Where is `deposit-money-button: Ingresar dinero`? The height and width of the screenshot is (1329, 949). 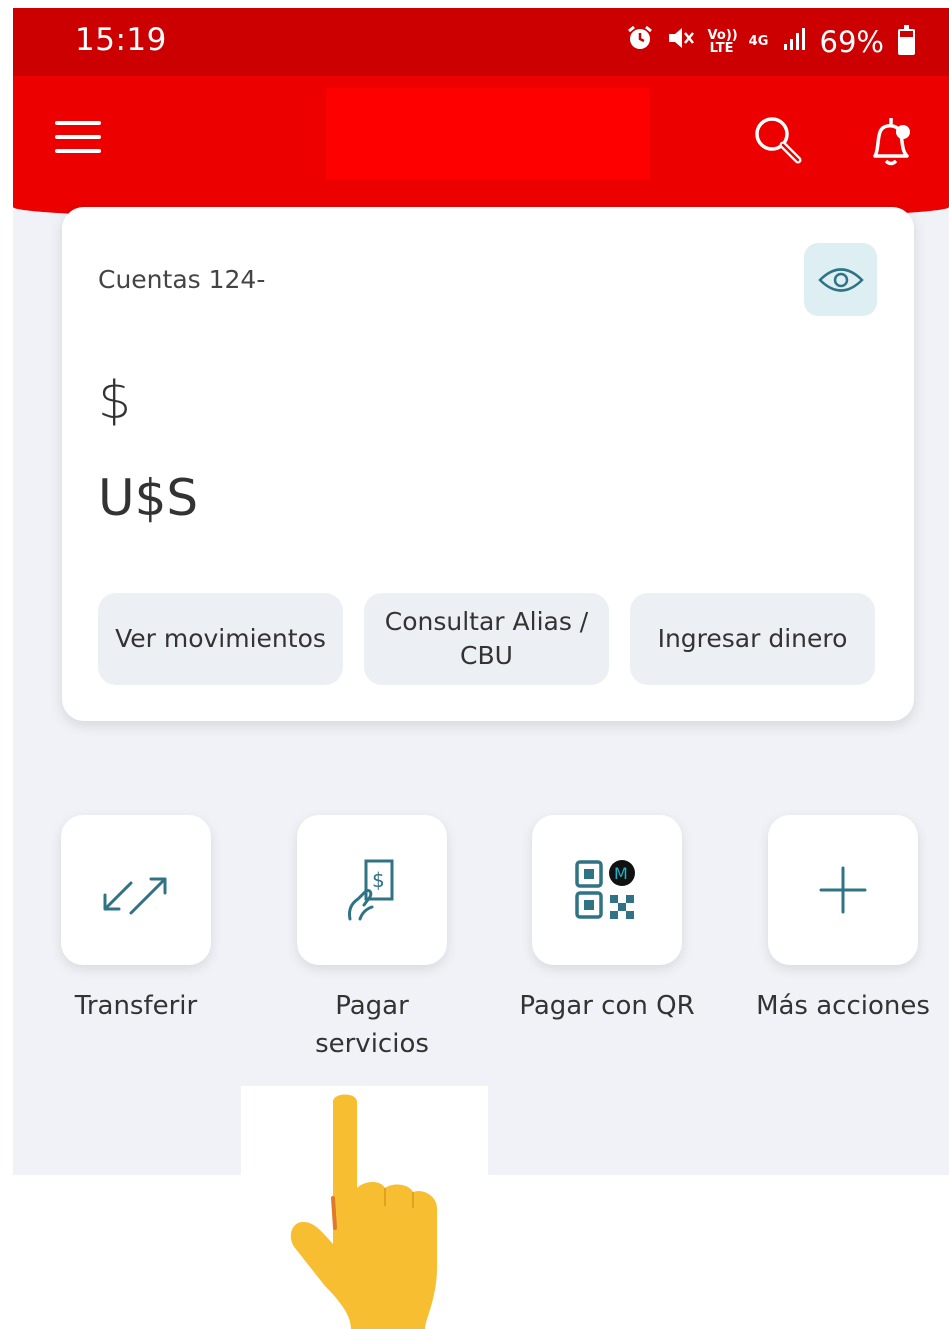
deposit-money-button: Ingresar dinero is located at coordinates (752, 639).